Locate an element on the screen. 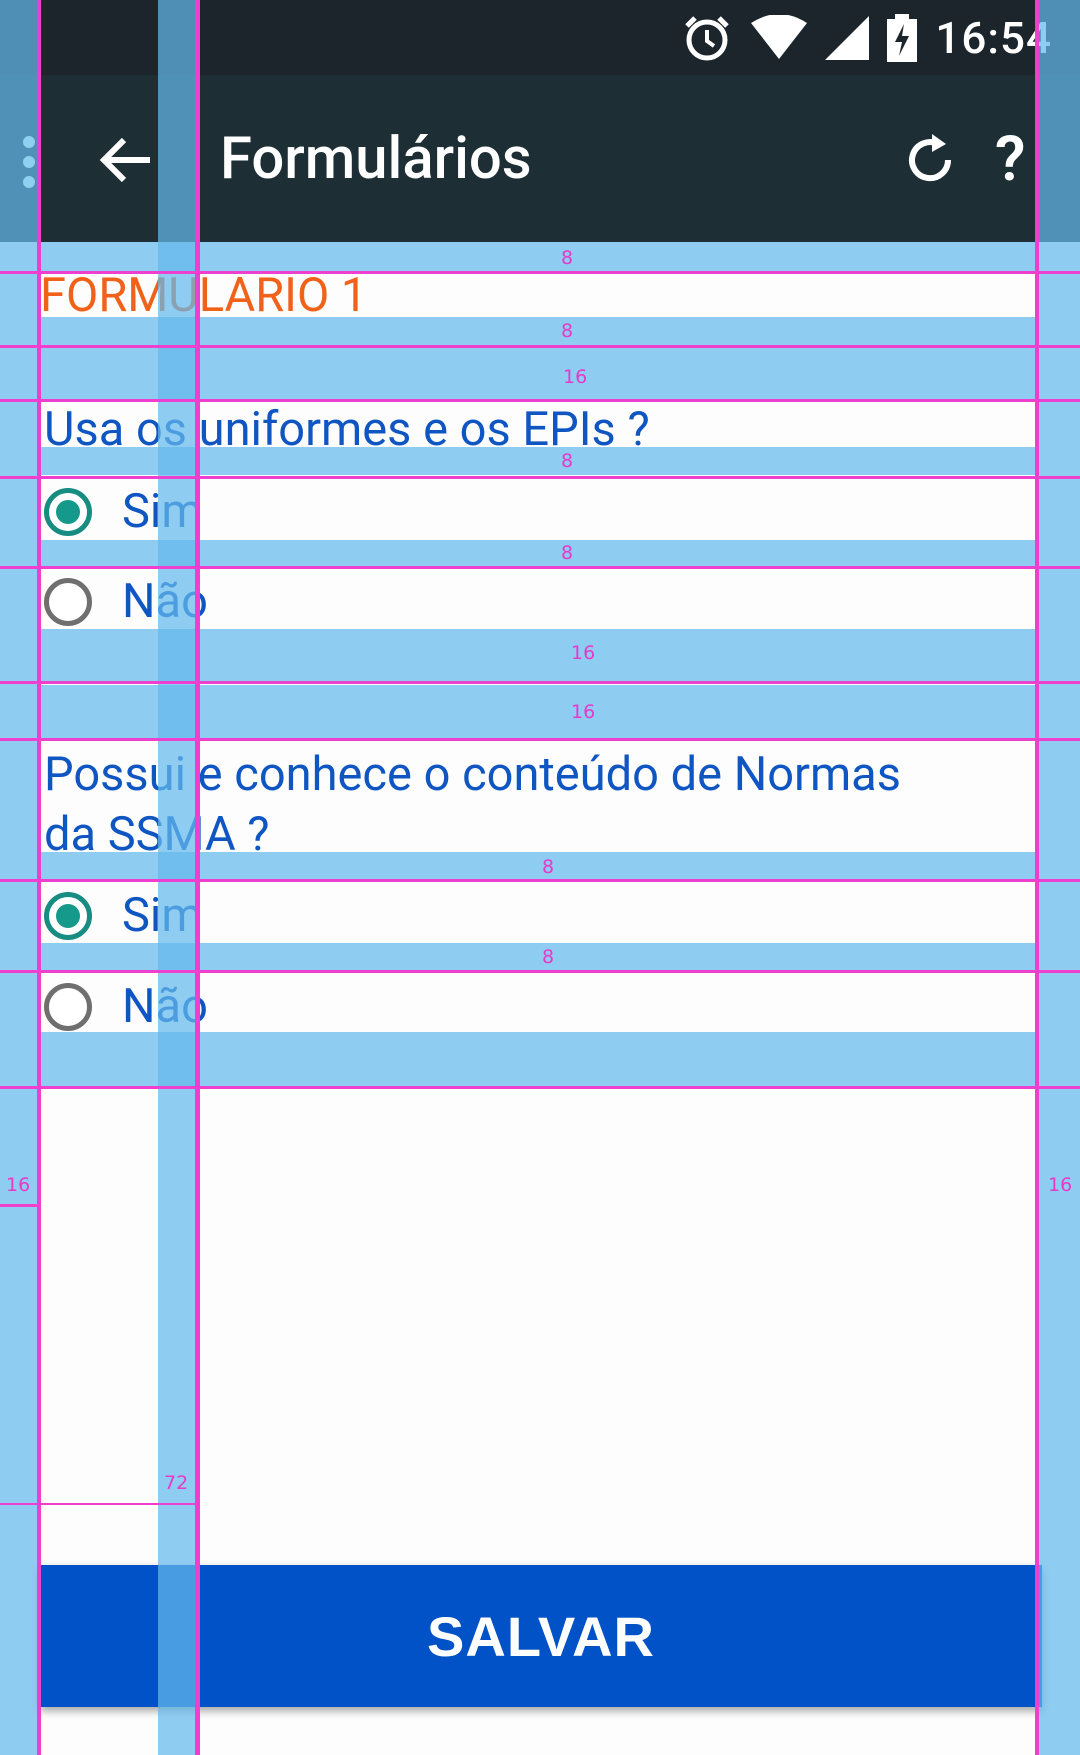 The height and width of the screenshot is (1755, 1080). wifi-icon is located at coordinates (779, 36).